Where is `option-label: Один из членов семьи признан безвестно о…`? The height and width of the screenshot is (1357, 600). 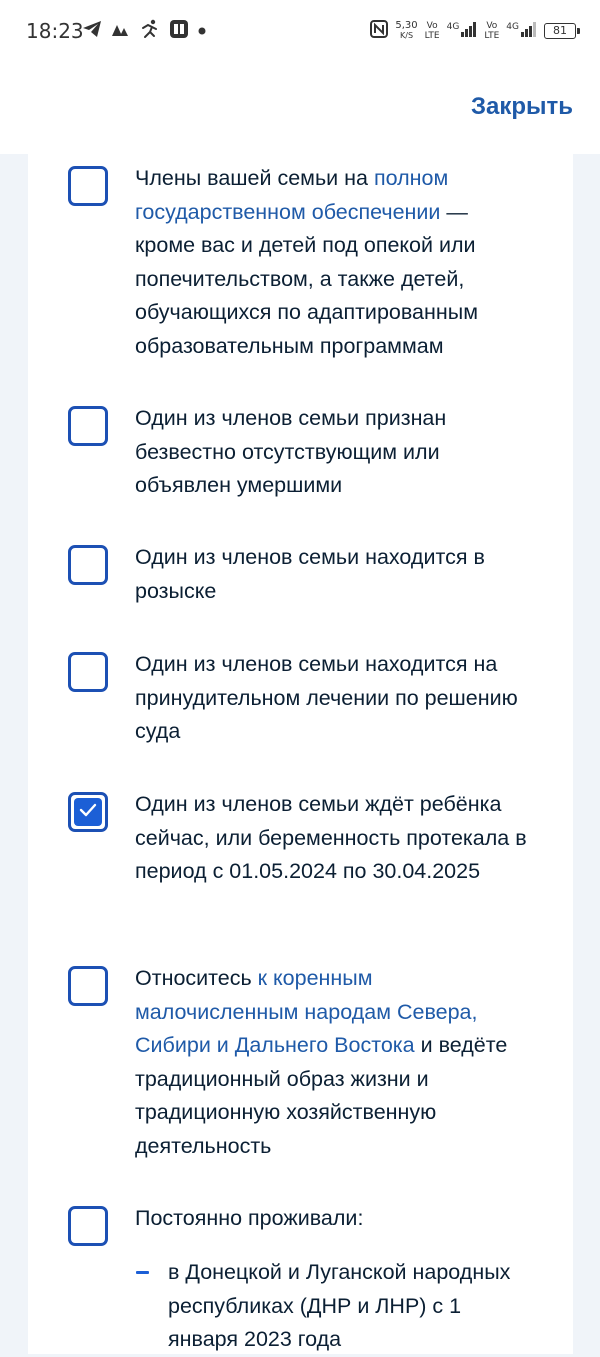 option-label: Один из членов семьи признан безвестно о… is located at coordinates (291, 451).